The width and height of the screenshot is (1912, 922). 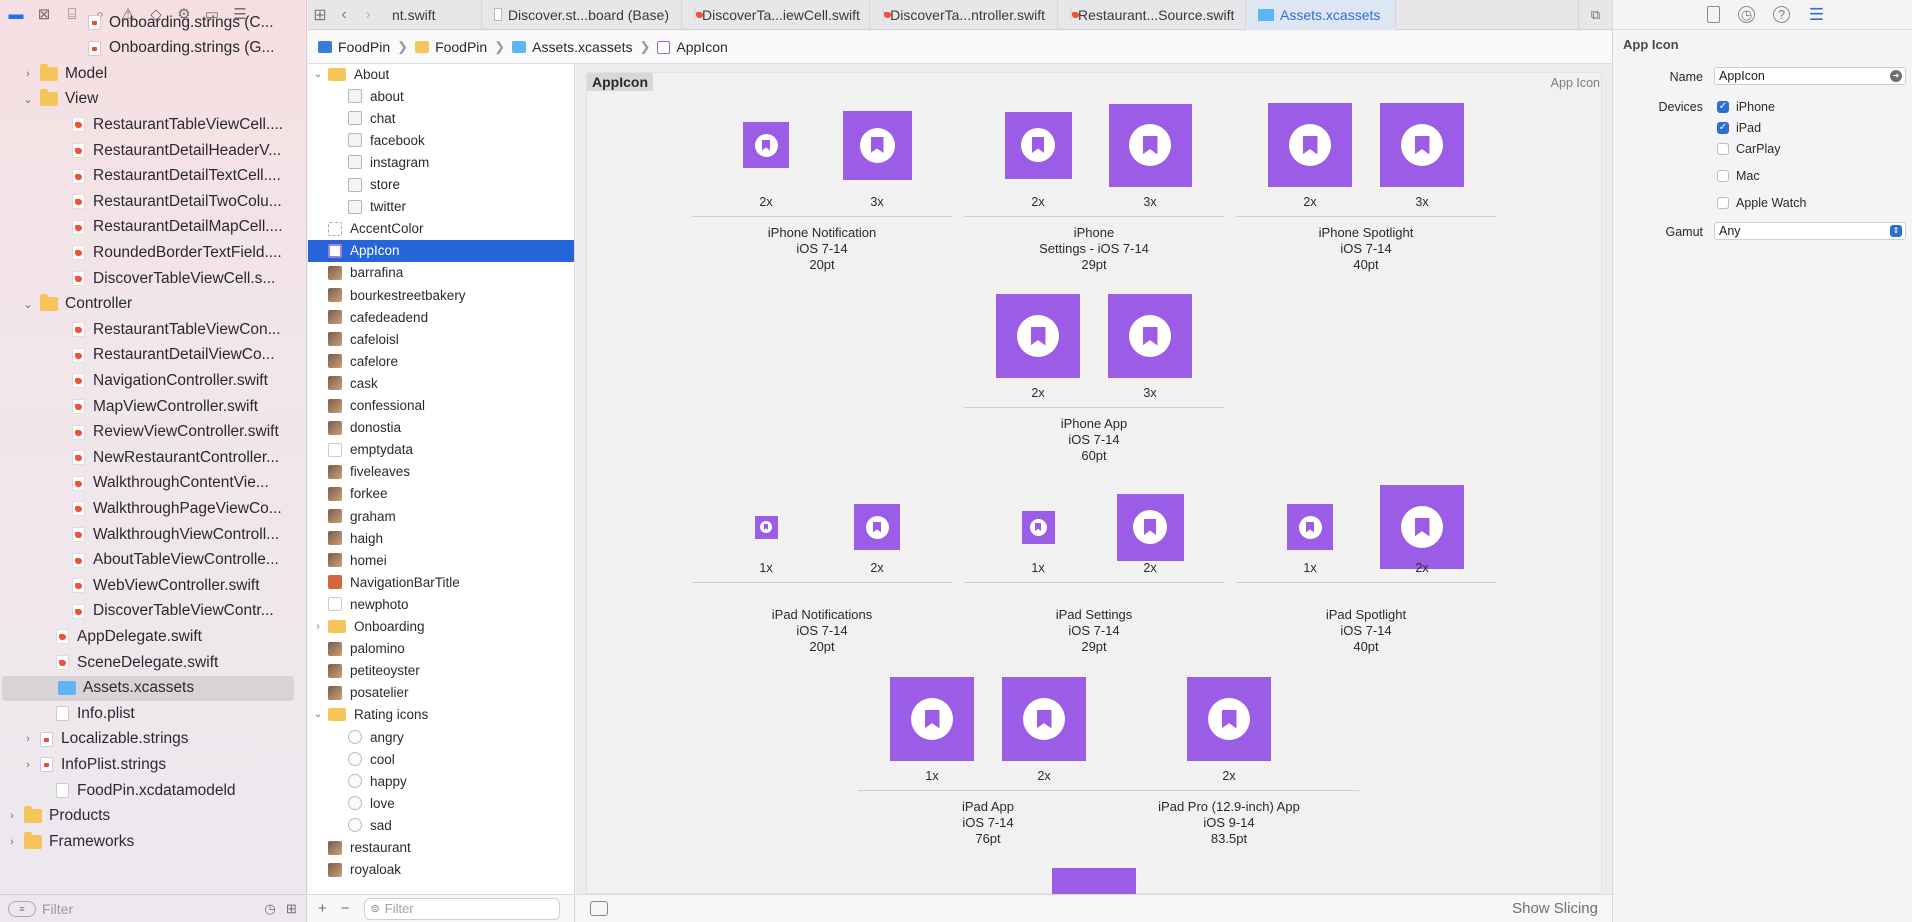 I want to click on asset-item: happy, so click(x=441, y=781).